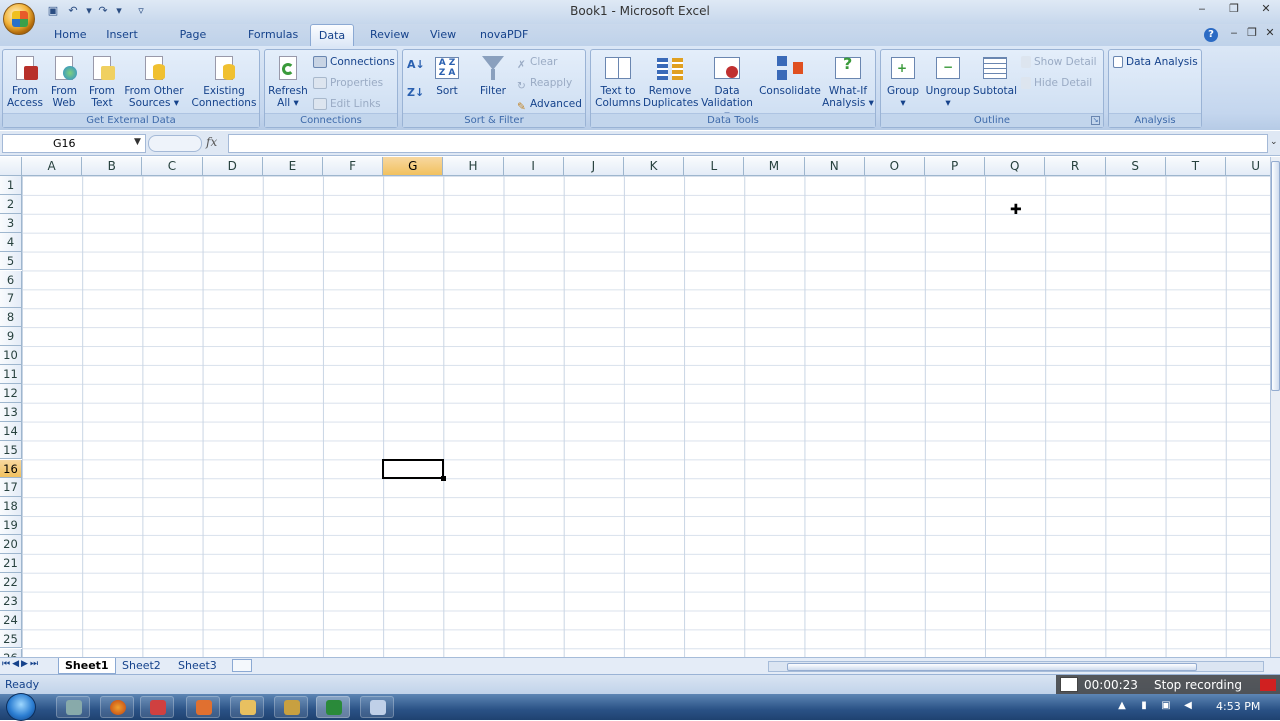 The image size is (1280, 721). Describe the element at coordinates (1122, 706) in the screenshot. I see `tray-expand-icon: ▲` at that location.